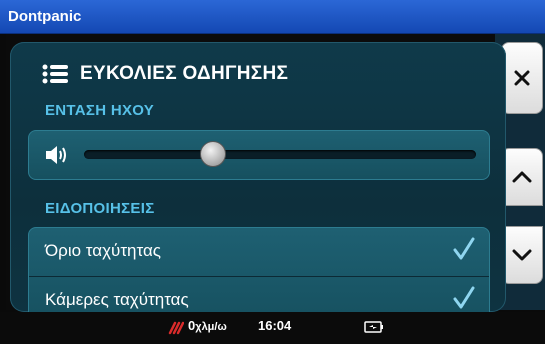 The width and height of the screenshot is (545, 344). What do you see at coordinates (55, 74) in the screenshot?
I see `list-icon` at bounding box center [55, 74].